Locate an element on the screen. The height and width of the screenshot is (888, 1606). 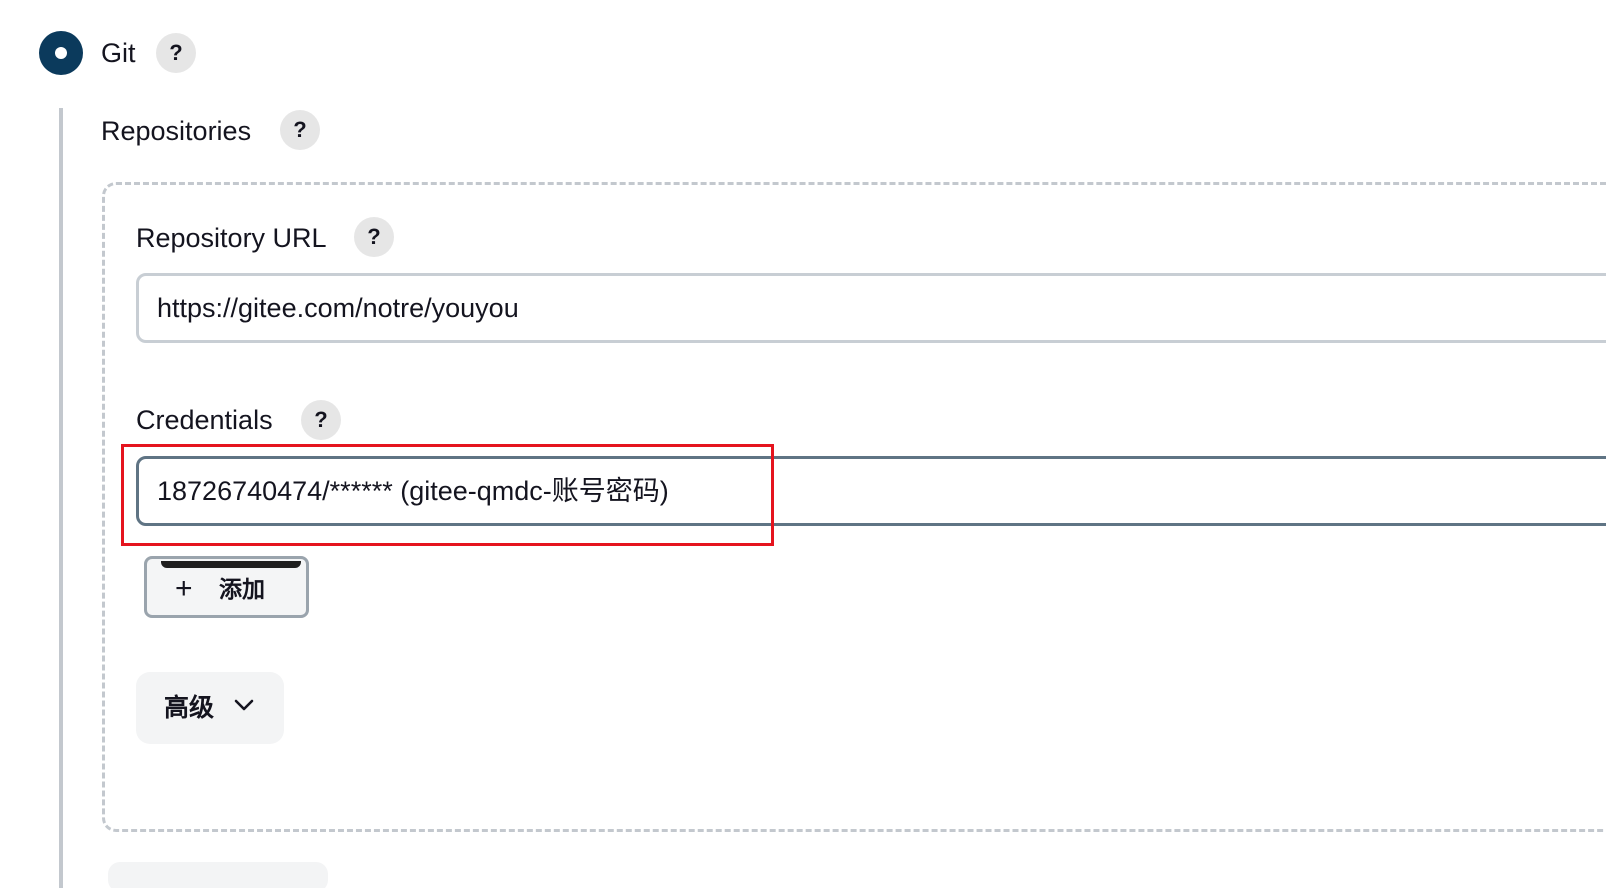
highlight-annotation-box is located at coordinates (447, 495).